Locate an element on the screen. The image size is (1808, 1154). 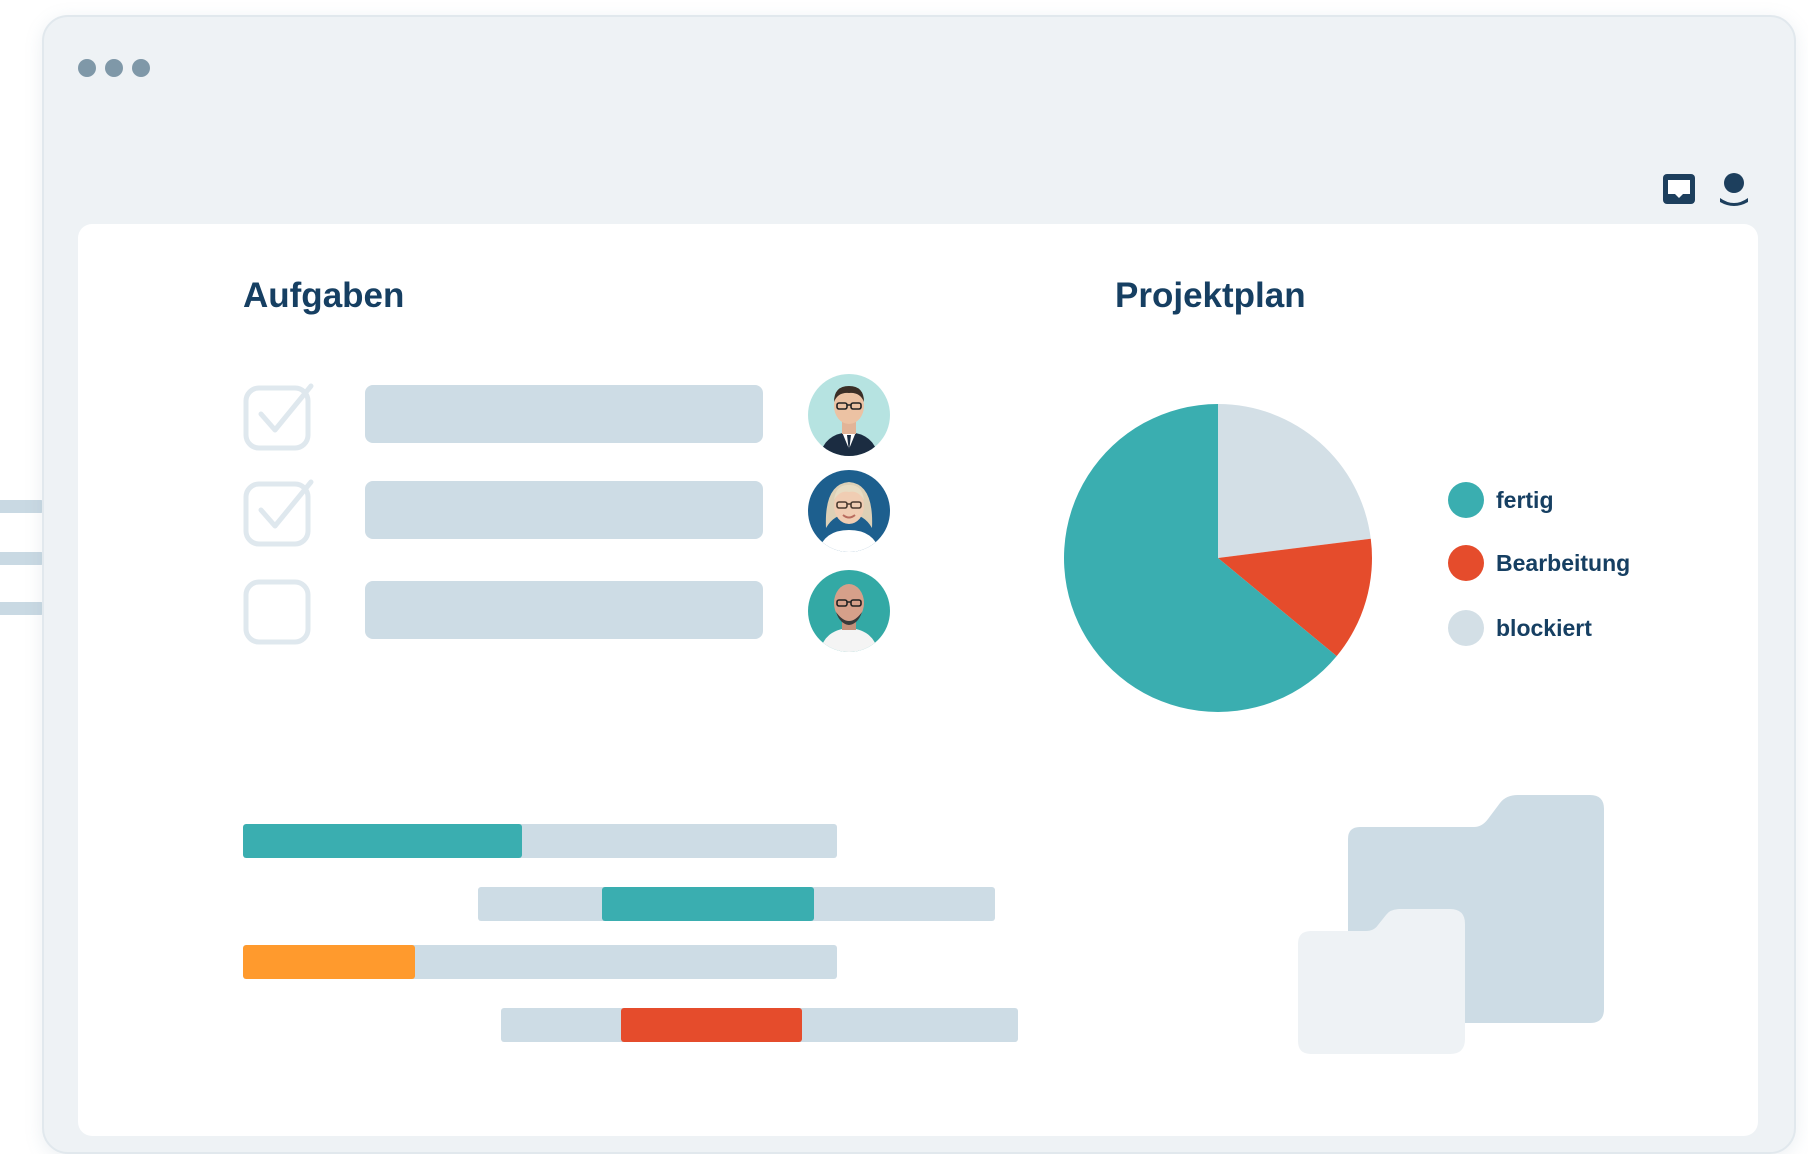
pie-slice-blockiert is located at coordinates (1294, 481).